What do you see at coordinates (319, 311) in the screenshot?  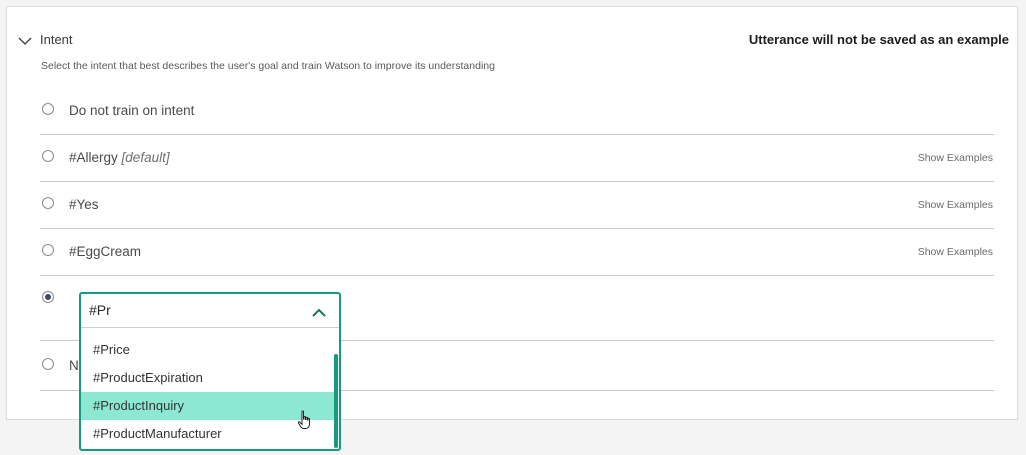 I see `chevron-up-icon` at bounding box center [319, 311].